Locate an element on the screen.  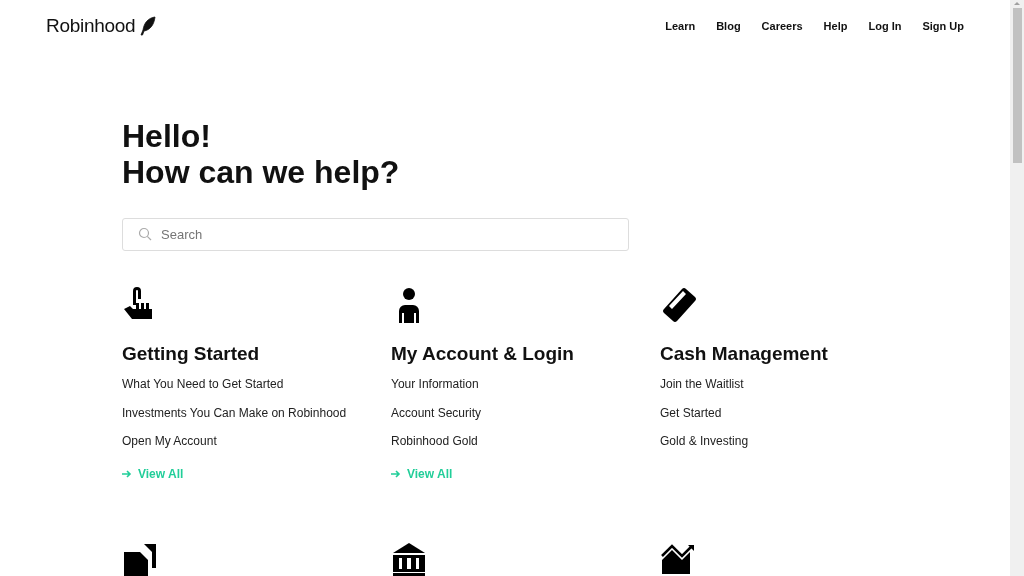
search-field: Search is located at coordinates (375, 234).